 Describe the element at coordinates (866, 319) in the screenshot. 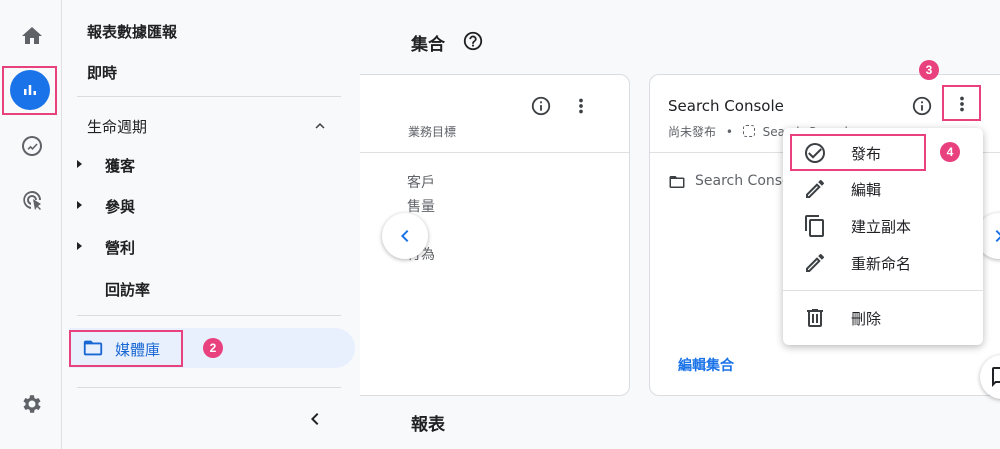

I see `menu-label-delete: 刪除` at that location.